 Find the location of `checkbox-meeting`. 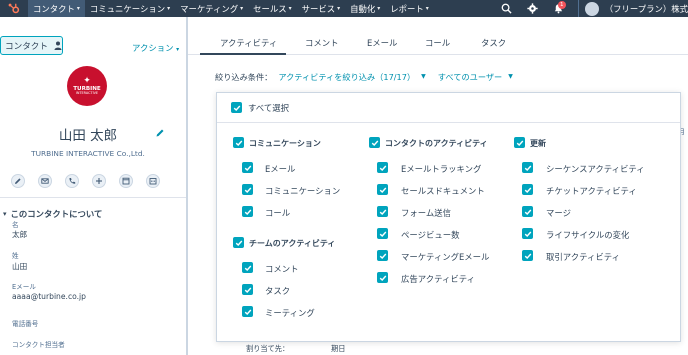

checkbox-meeting is located at coordinates (247, 311).